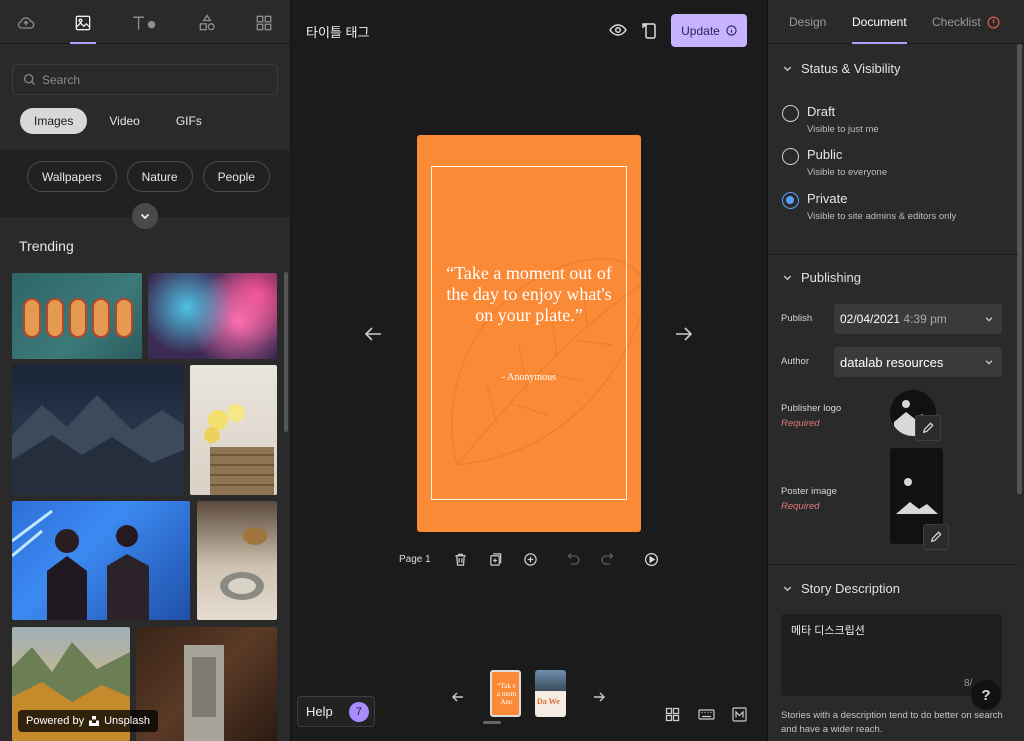  Describe the element at coordinates (850, 588) in the screenshot. I see `story-description-title: Story Description` at that location.